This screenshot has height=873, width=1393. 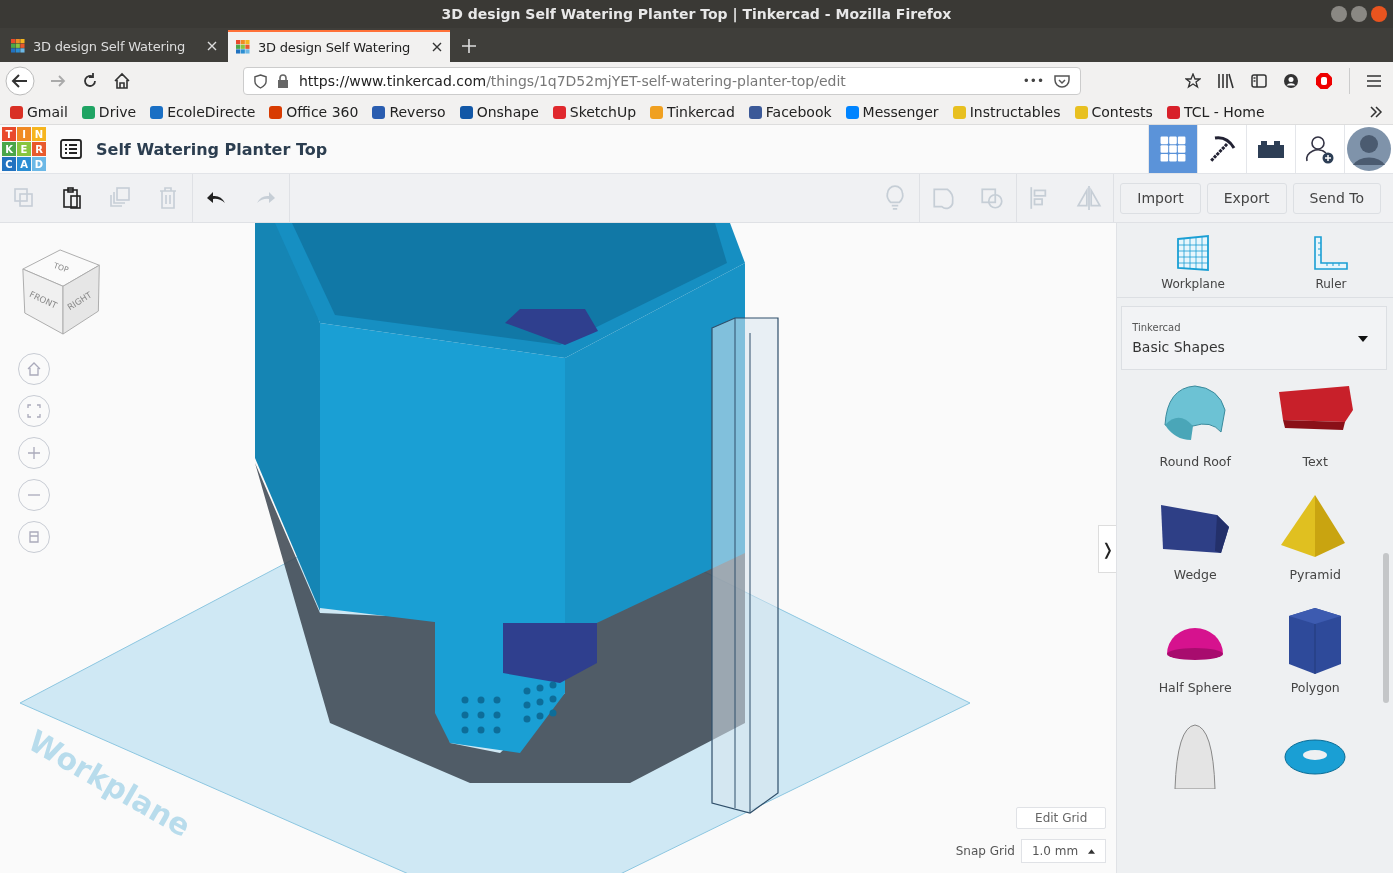 What do you see at coordinates (1339, 14) in the screenshot?
I see `minimize-button` at bounding box center [1339, 14].